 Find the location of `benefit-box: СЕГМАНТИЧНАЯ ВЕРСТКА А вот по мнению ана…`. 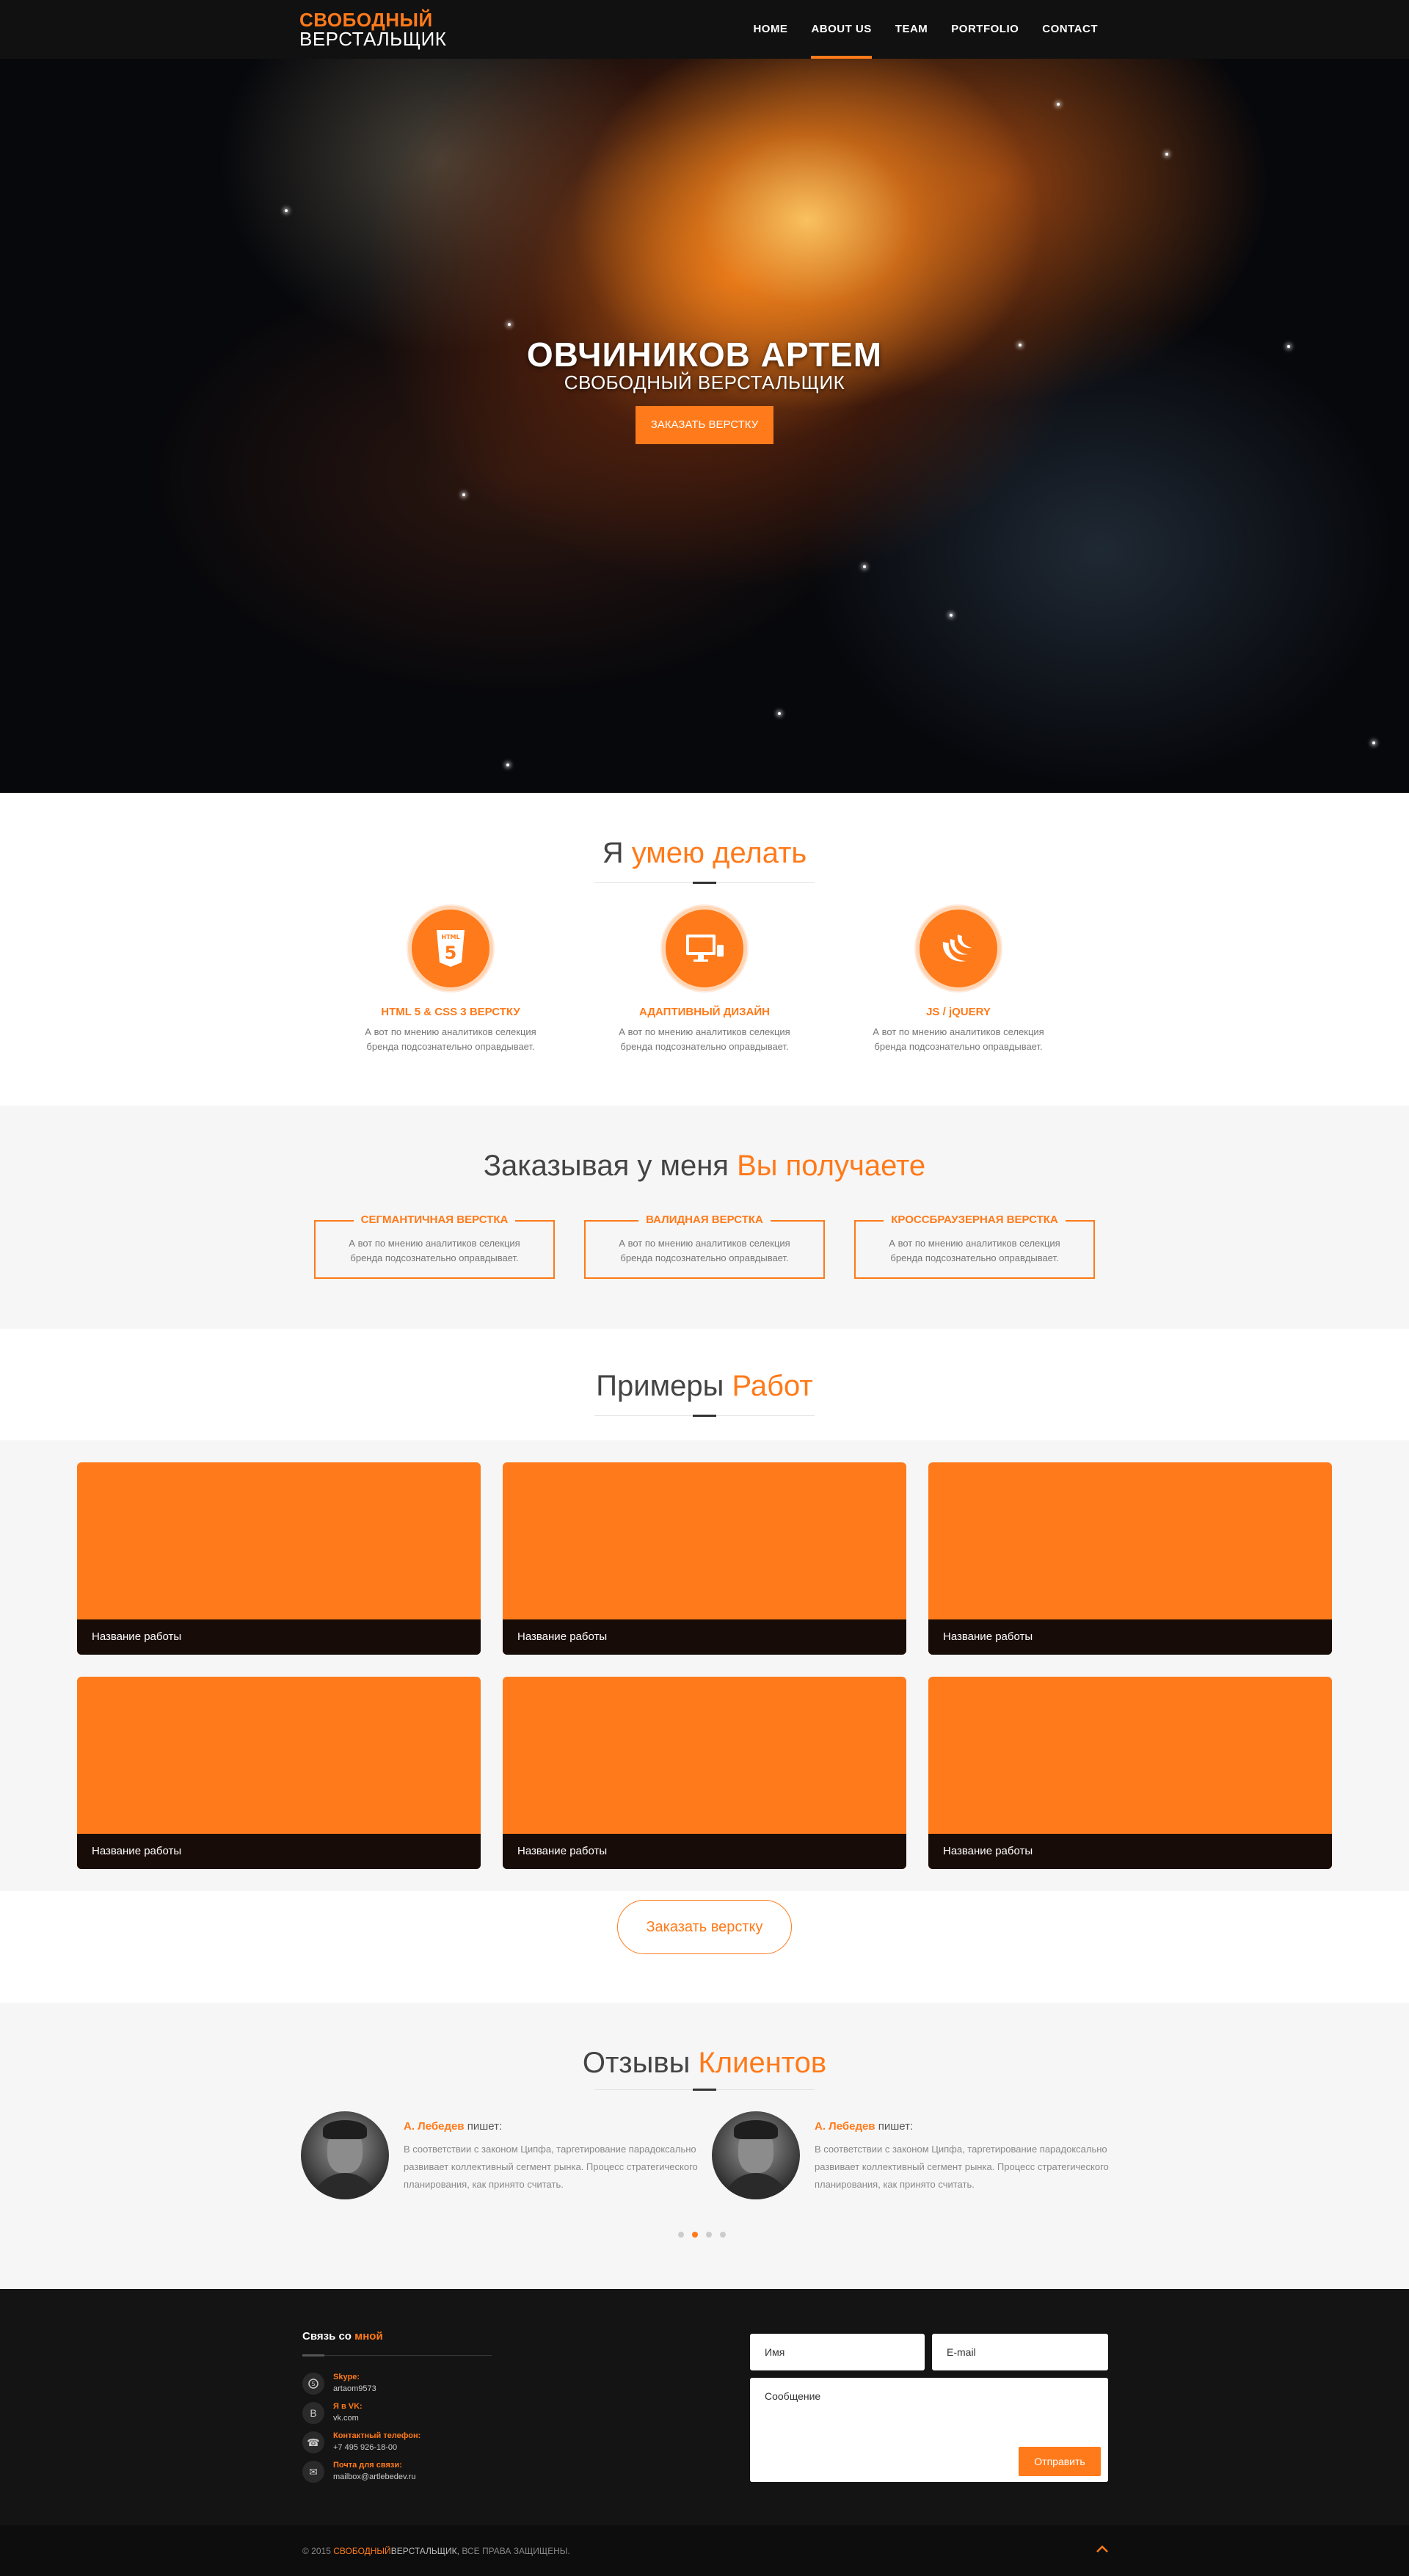

benefit-box: СЕГМАНТИЧНАЯ ВЕРСТКА А вот по мнению ана… is located at coordinates (435, 1246).